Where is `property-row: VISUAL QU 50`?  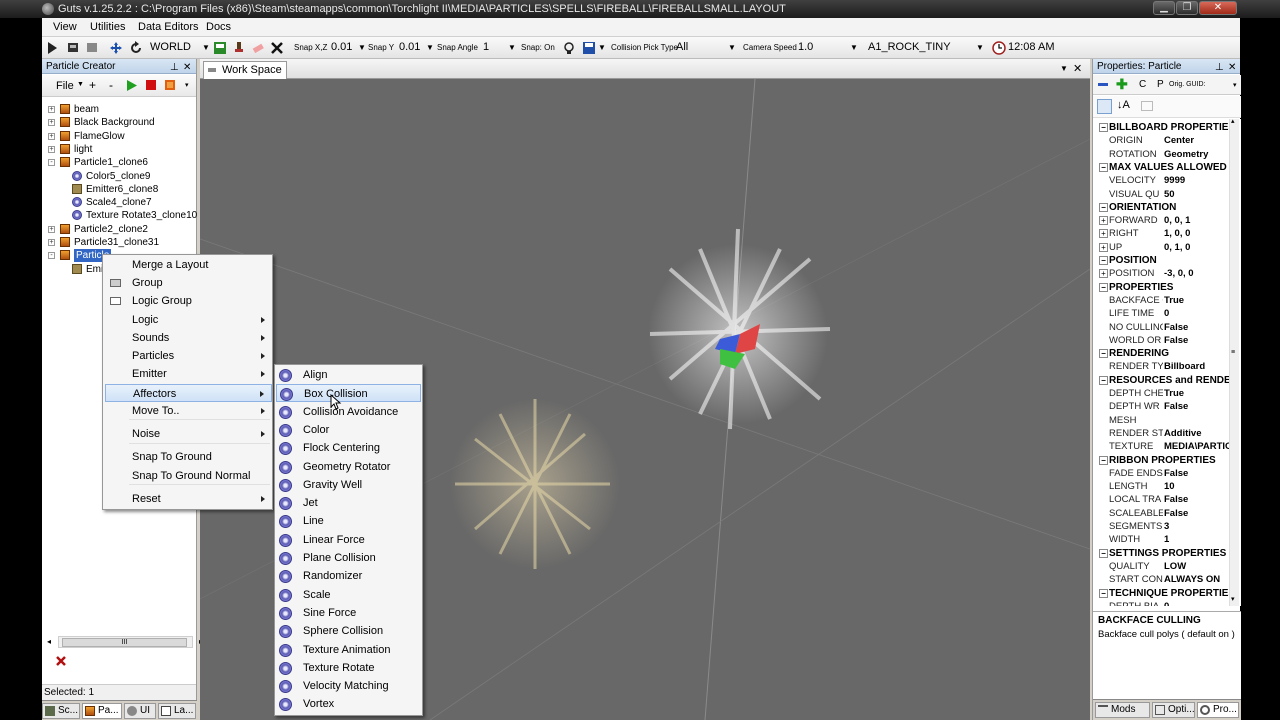
property-row: VISUAL QU 50 is located at coordinates (1161, 194).